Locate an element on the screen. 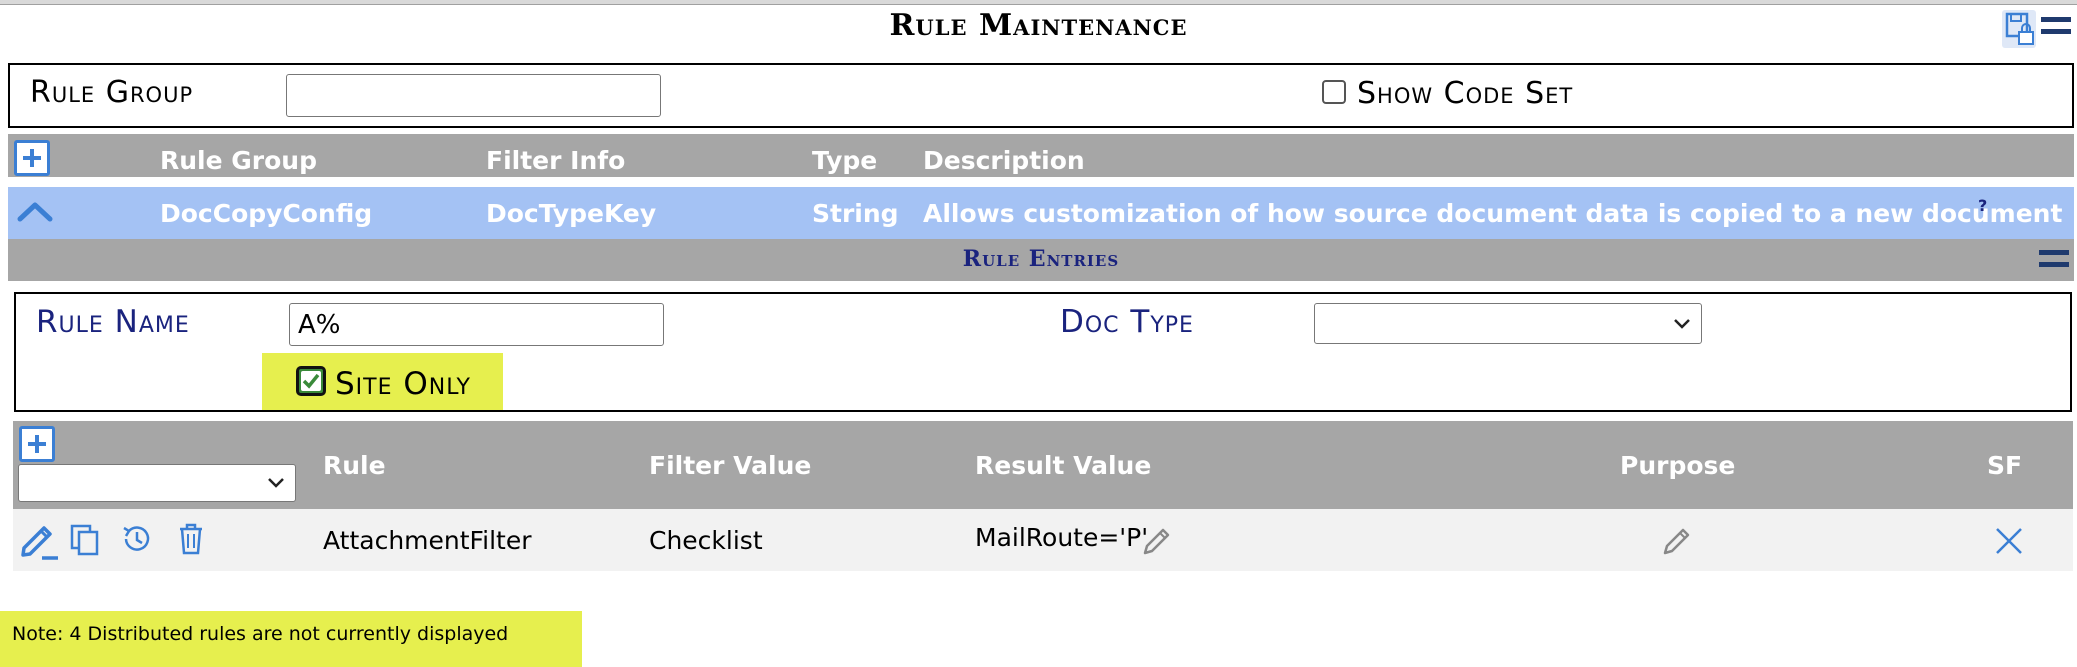  copy-icon is located at coordinates (85, 539).